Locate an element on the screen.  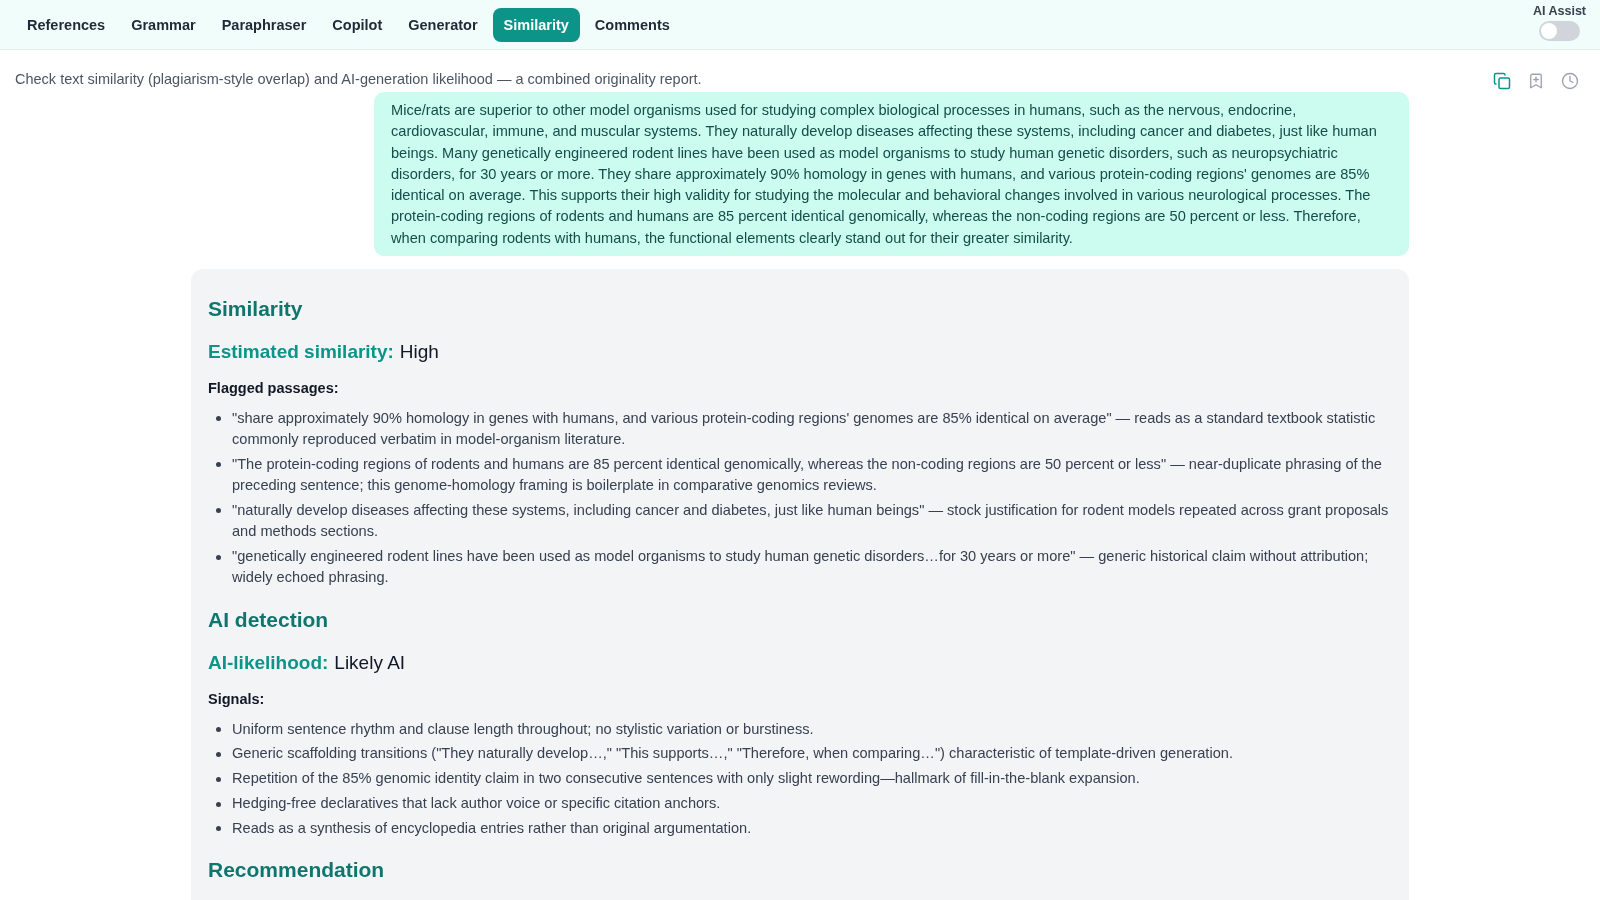
list-item-text: "share approximately 90% homology in genes with humans, and various protein-coding regions' genomes are 85% identical on average" — reads as a standard textbook statistic commonly reproduced verbatim in model-organism literature. is located at coordinates (804, 429).